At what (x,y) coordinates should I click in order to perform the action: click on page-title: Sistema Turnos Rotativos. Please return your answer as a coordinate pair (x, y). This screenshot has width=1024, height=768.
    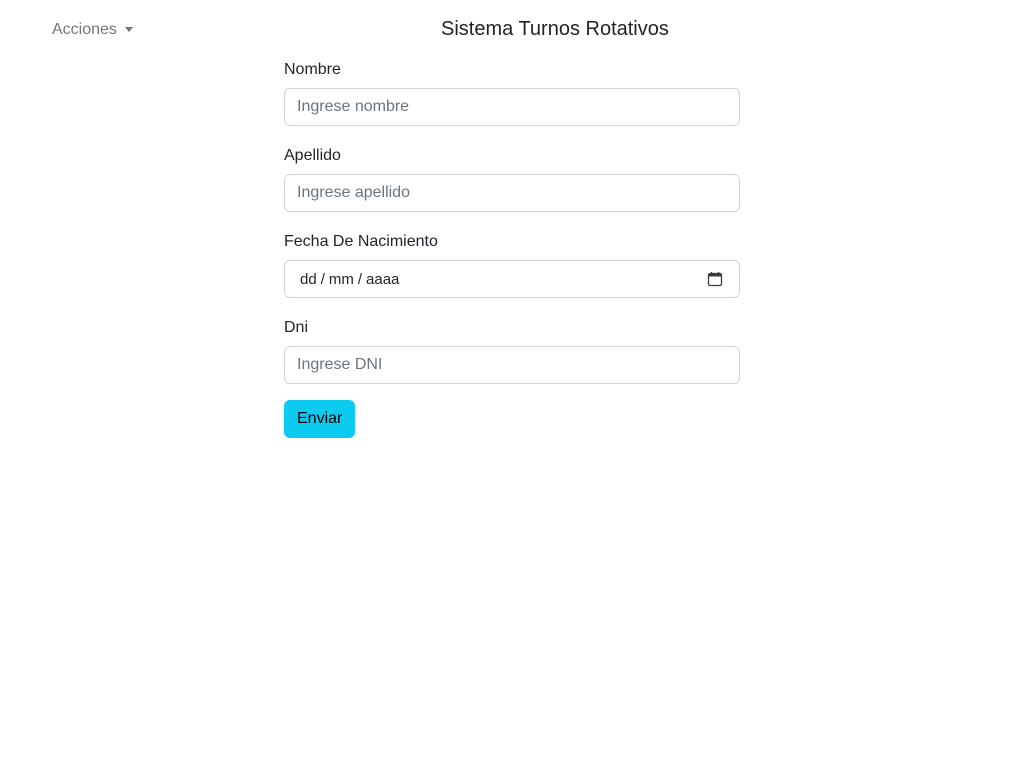
    Looking at the image, I should click on (555, 29).